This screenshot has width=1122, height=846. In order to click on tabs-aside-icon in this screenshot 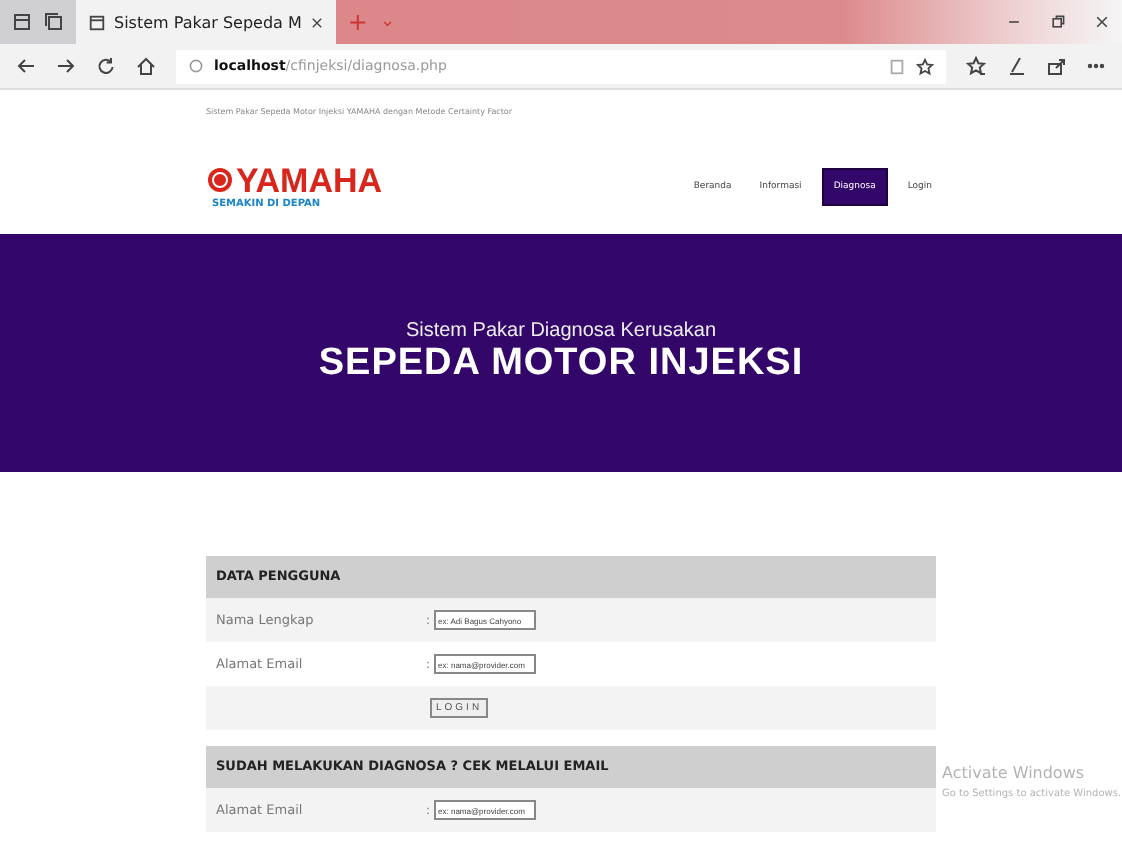, I will do `click(54, 22)`.